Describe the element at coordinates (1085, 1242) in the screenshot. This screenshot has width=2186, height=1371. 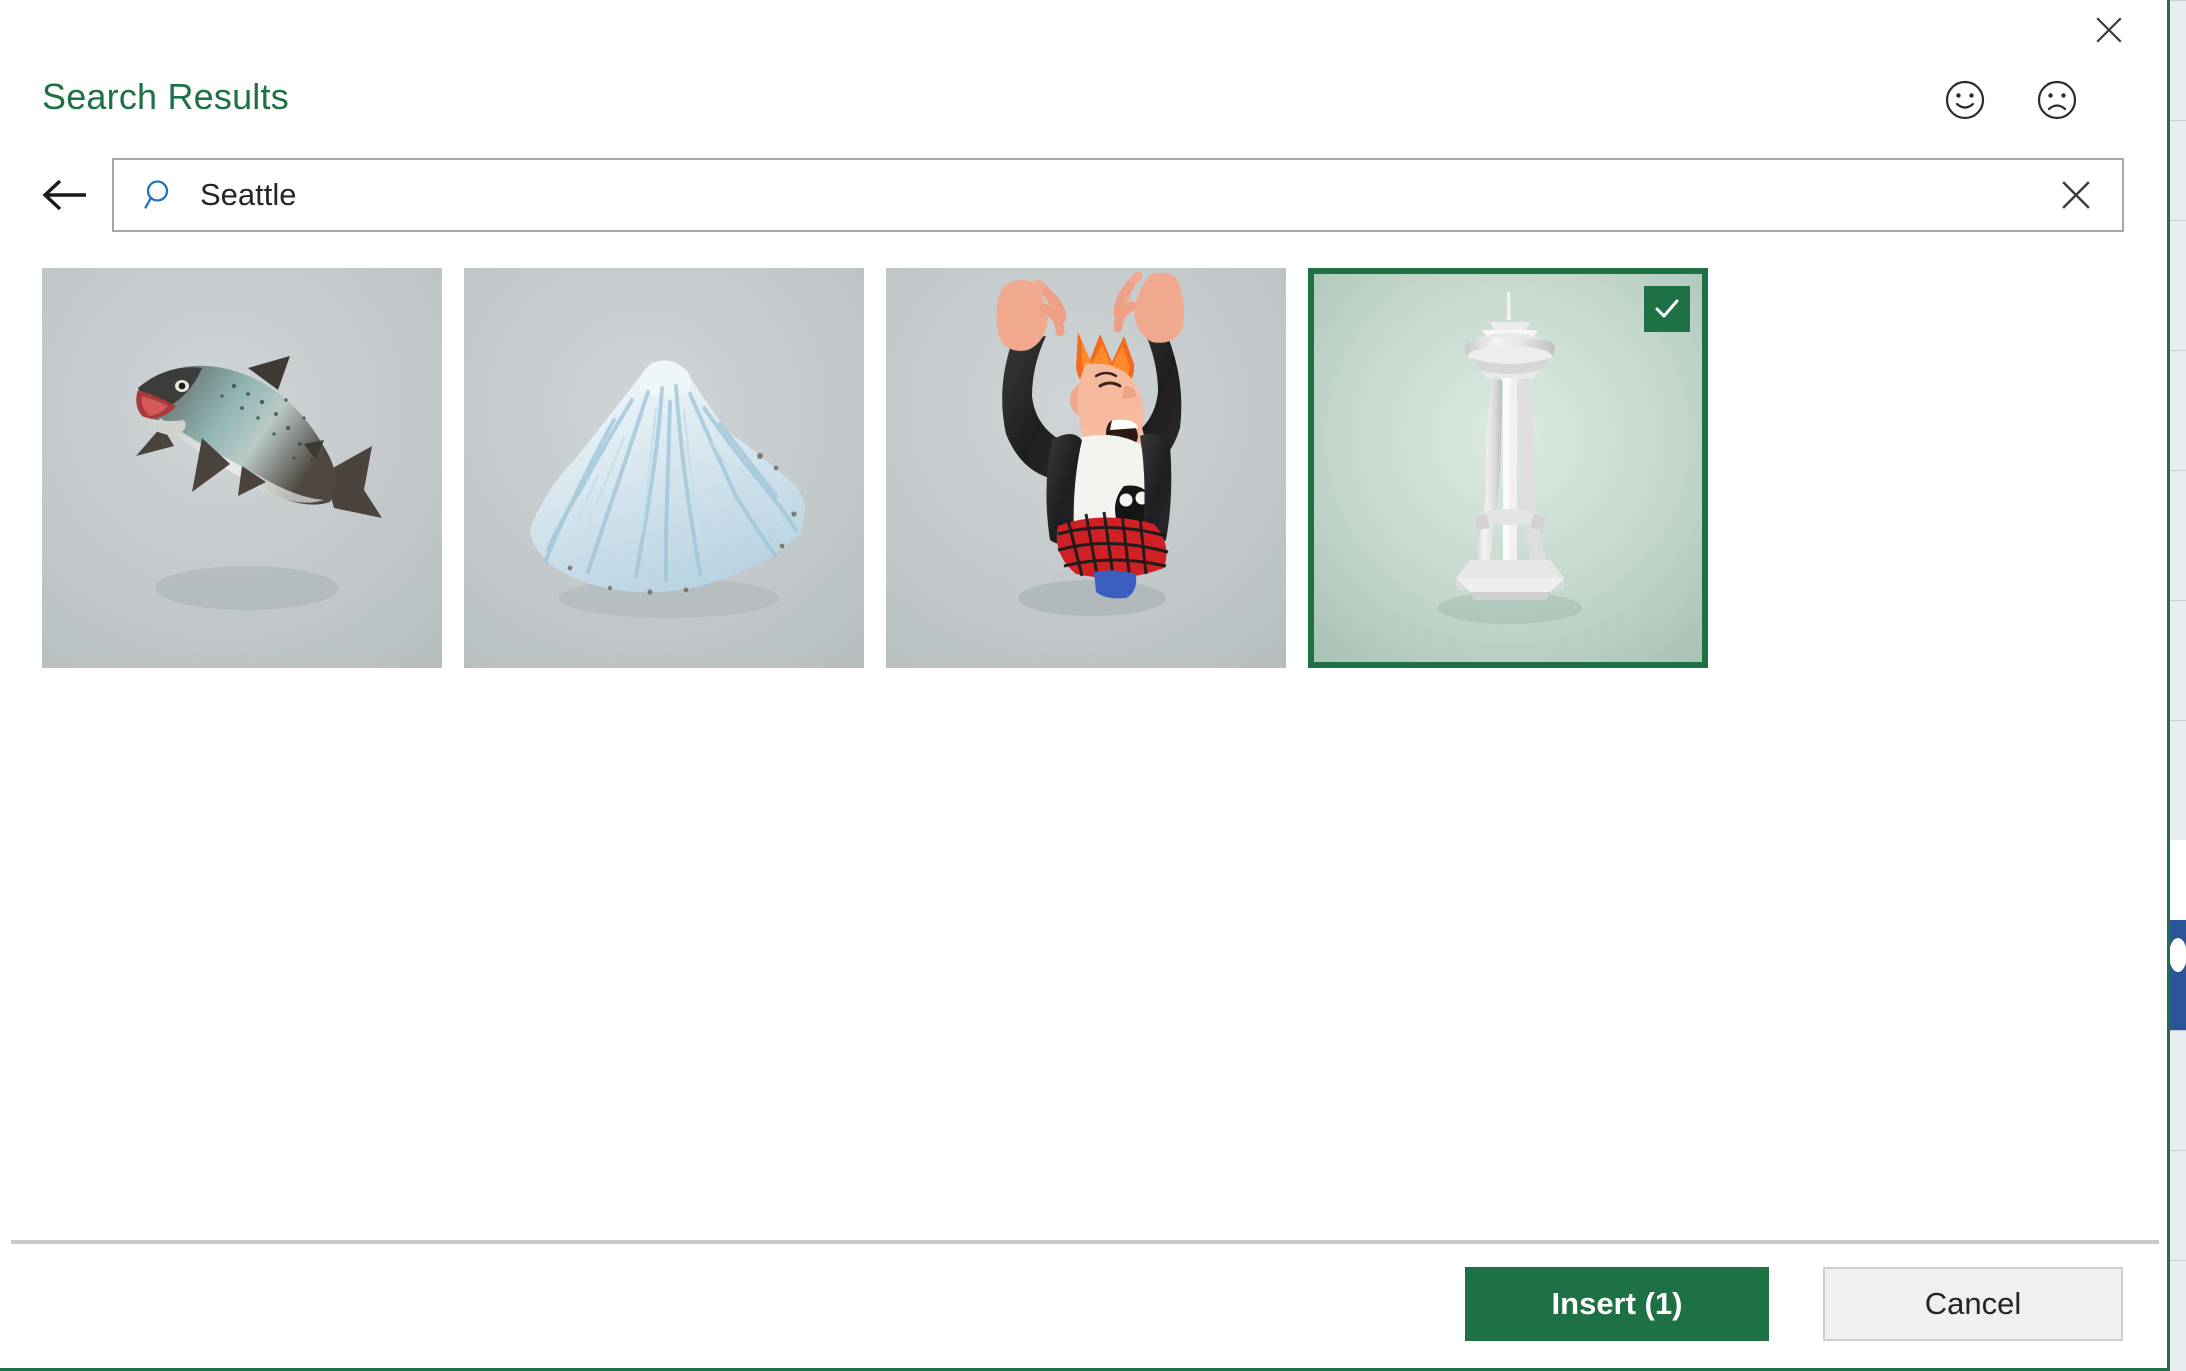
I see `footer-separator` at that location.